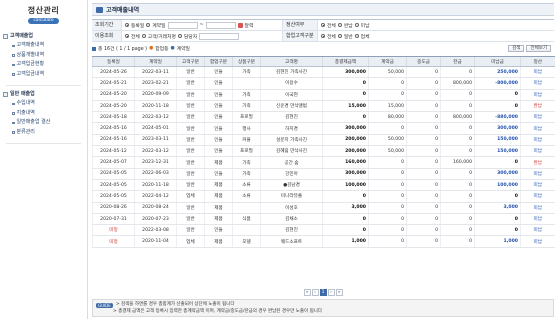 The height and width of the screenshot is (319, 555). Describe the element at coordinates (155, 61) in the screenshot. I see `column-header: 계약일` at that location.